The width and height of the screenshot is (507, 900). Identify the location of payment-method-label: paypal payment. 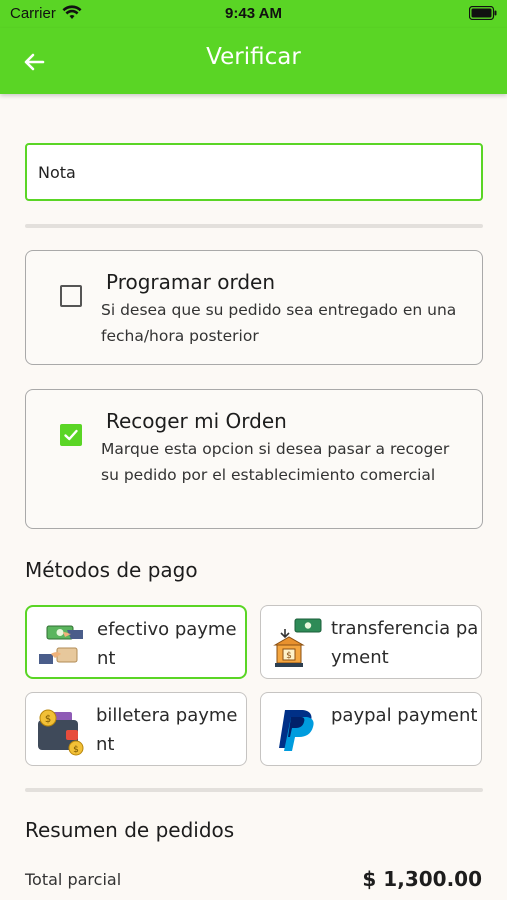
(404, 715).